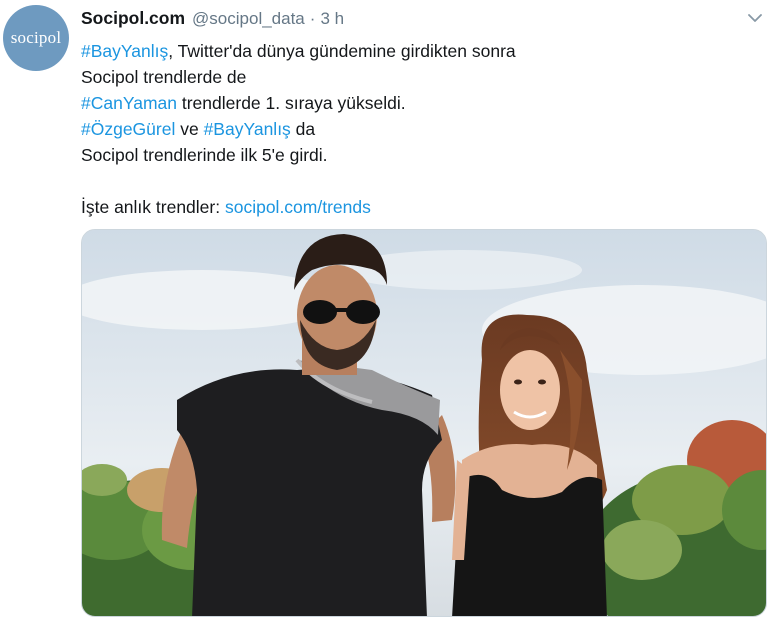 The height and width of the screenshot is (623, 779). I want to click on tweet-line-3: #CanYaman trendlerde 1. sıraya yükseldi., so click(421, 103).